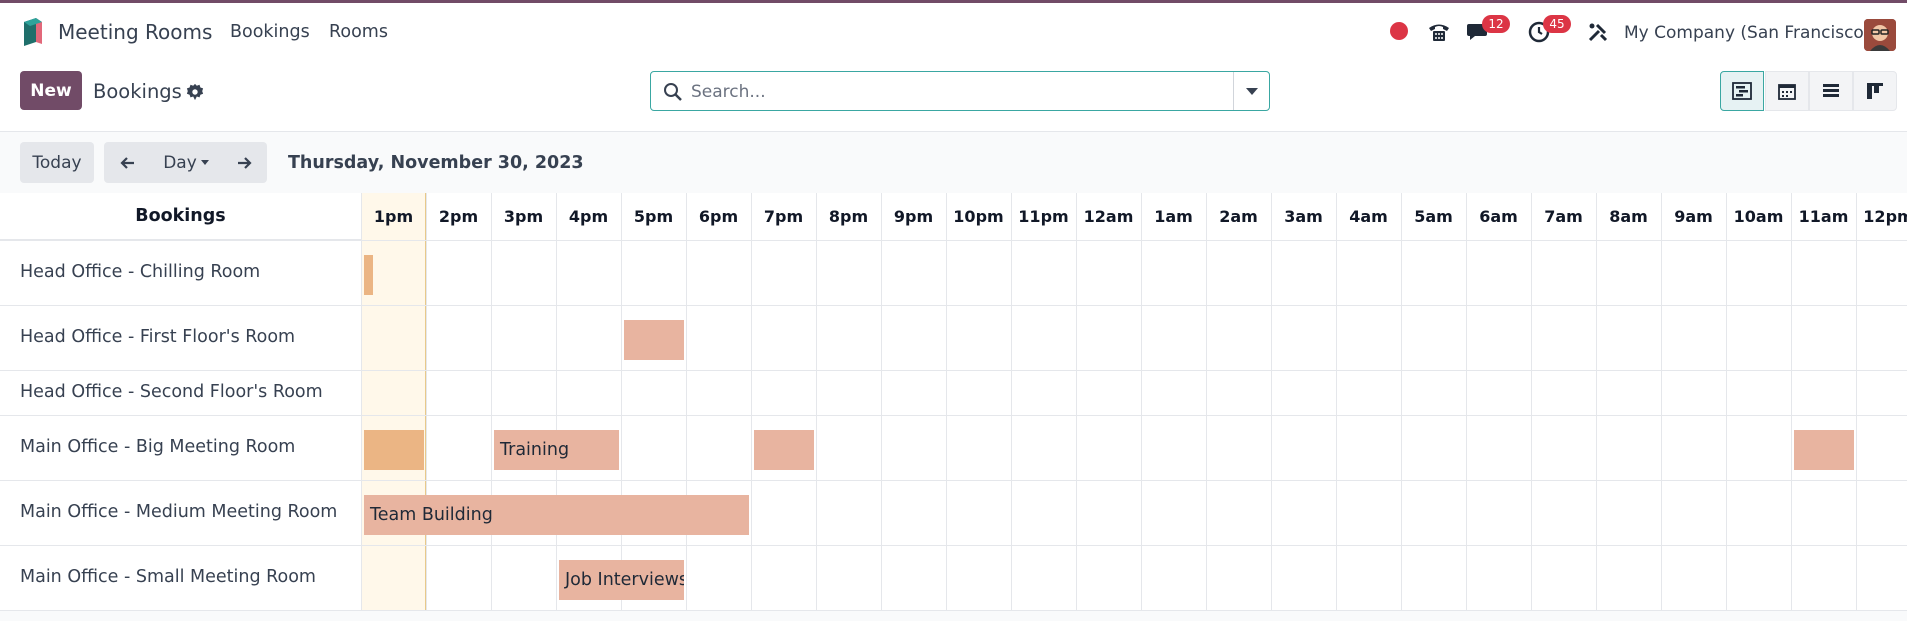 The width and height of the screenshot is (1907, 621). Describe the element at coordinates (783, 216) in the screenshot. I see `column-header-7pm: 7pm` at that location.